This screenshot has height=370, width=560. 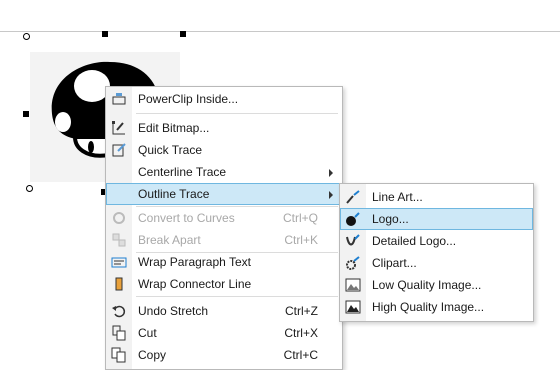 What do you see at coordinates (173, 311) in the screenshot?
I see `menu-item-label: Undo Stretch` at bounding box center [173, 311].